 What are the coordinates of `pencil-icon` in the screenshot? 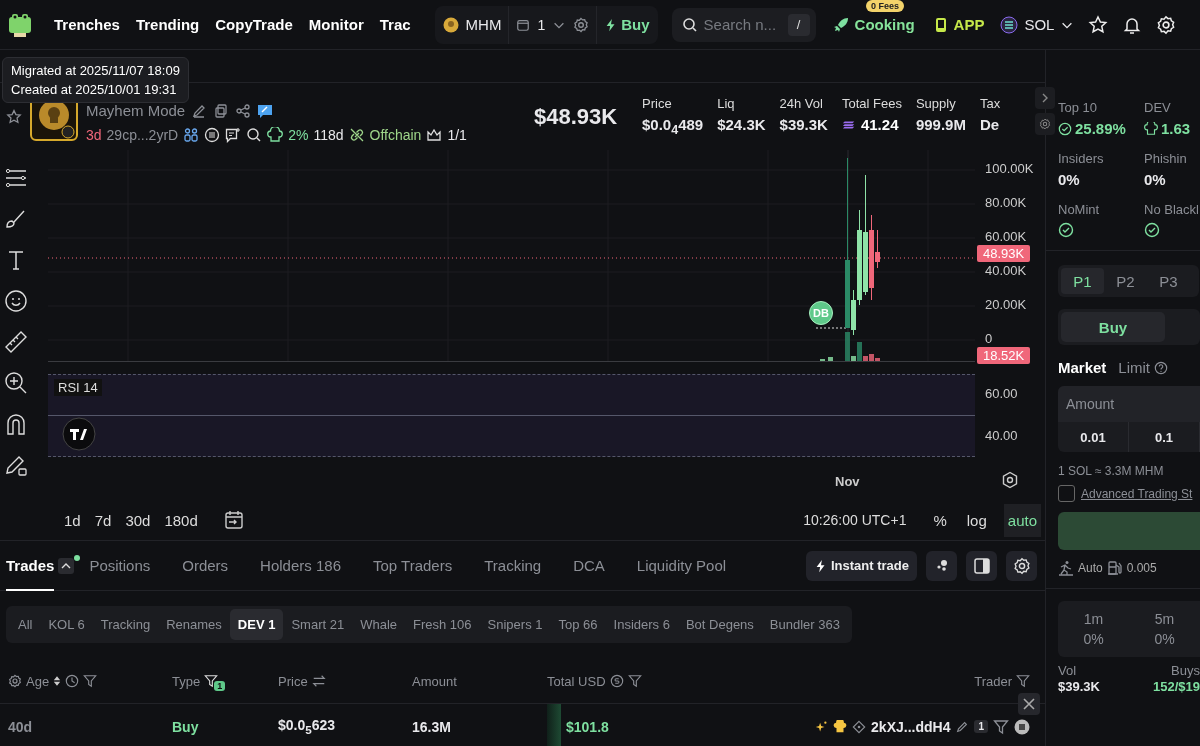 It's located at (962, 726).